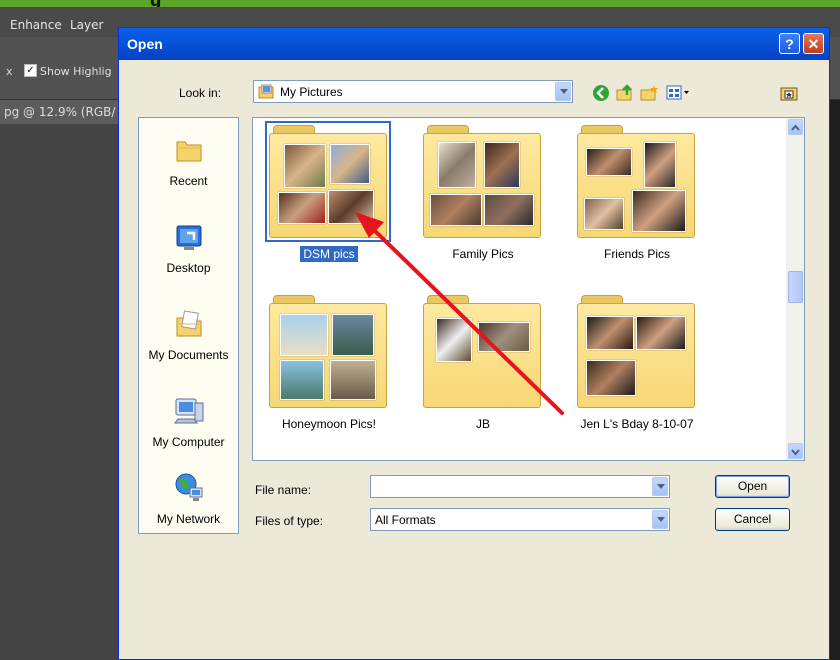  Describe the element at coordinates (625, 93) in the screenshot. I see `up-one-level-icon` at that location.